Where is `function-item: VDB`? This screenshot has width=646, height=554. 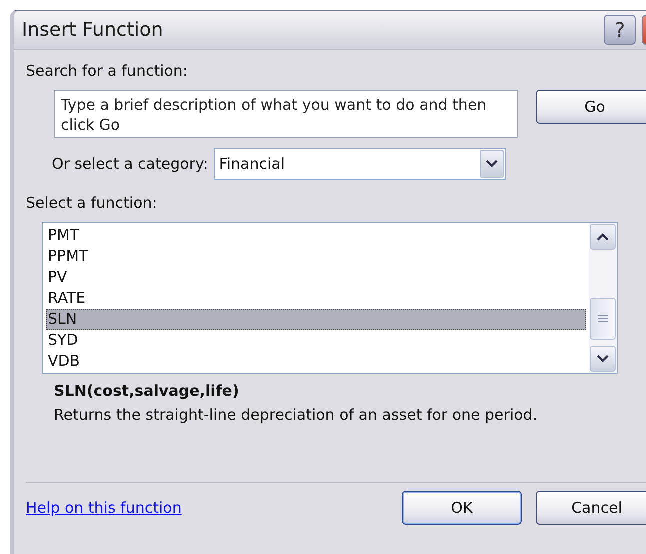 function-item: VDB is located at coordinates (316, 361).